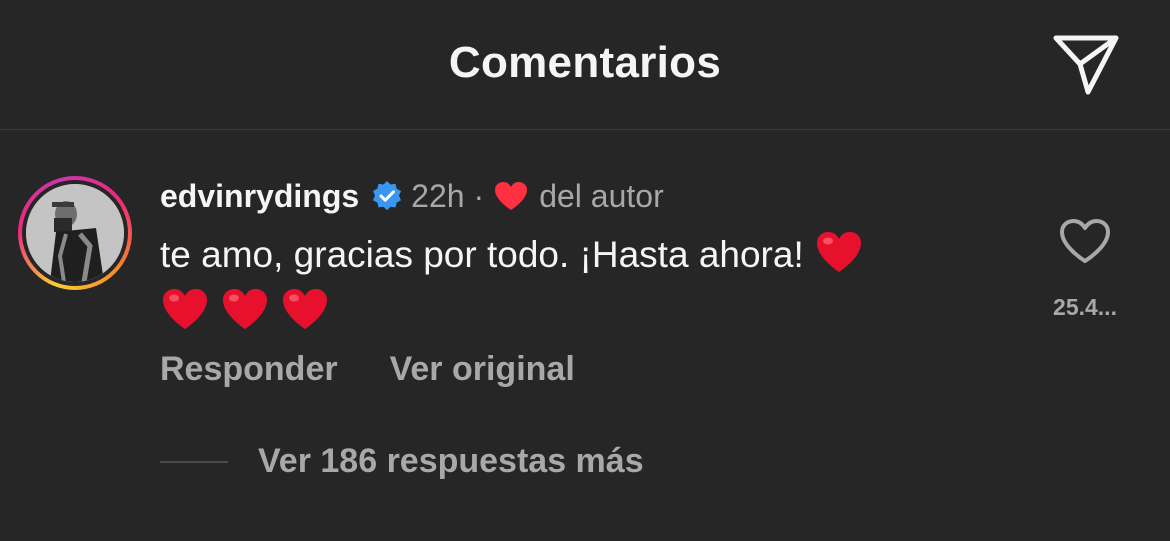  I want to click on author-liked-label: del autor, so click(601, 195).